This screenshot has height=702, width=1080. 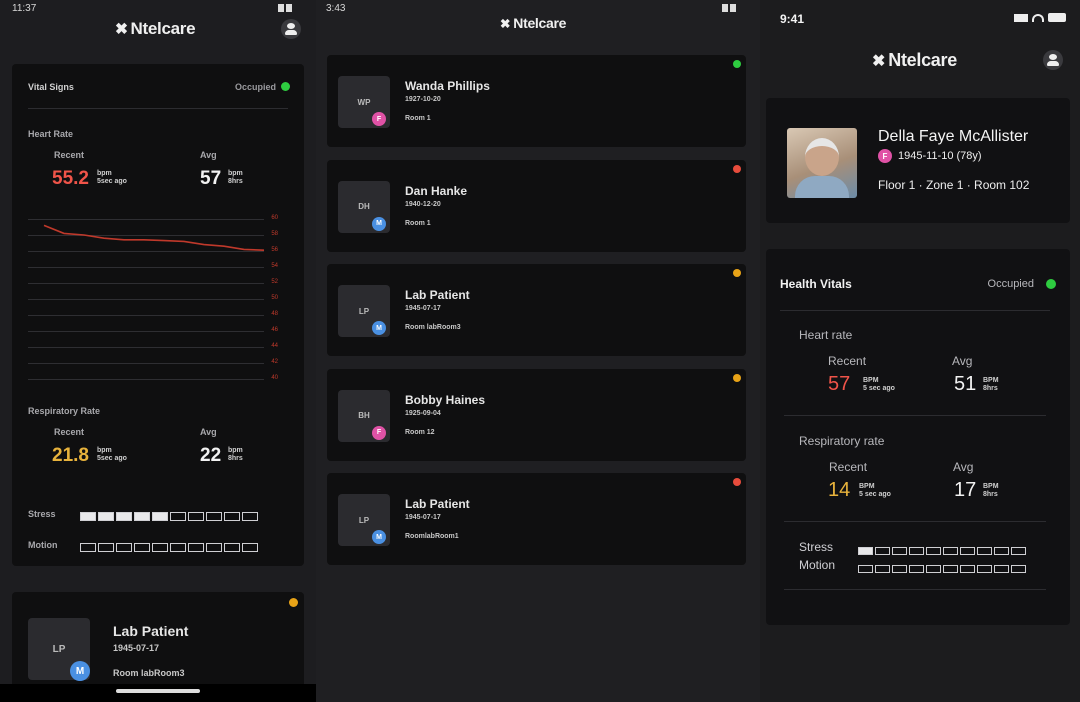 What do you see at coordinates (70, 455) in the screenshot?
I see `resp-recent-value: 21.8` at bounding box center [70, 455].